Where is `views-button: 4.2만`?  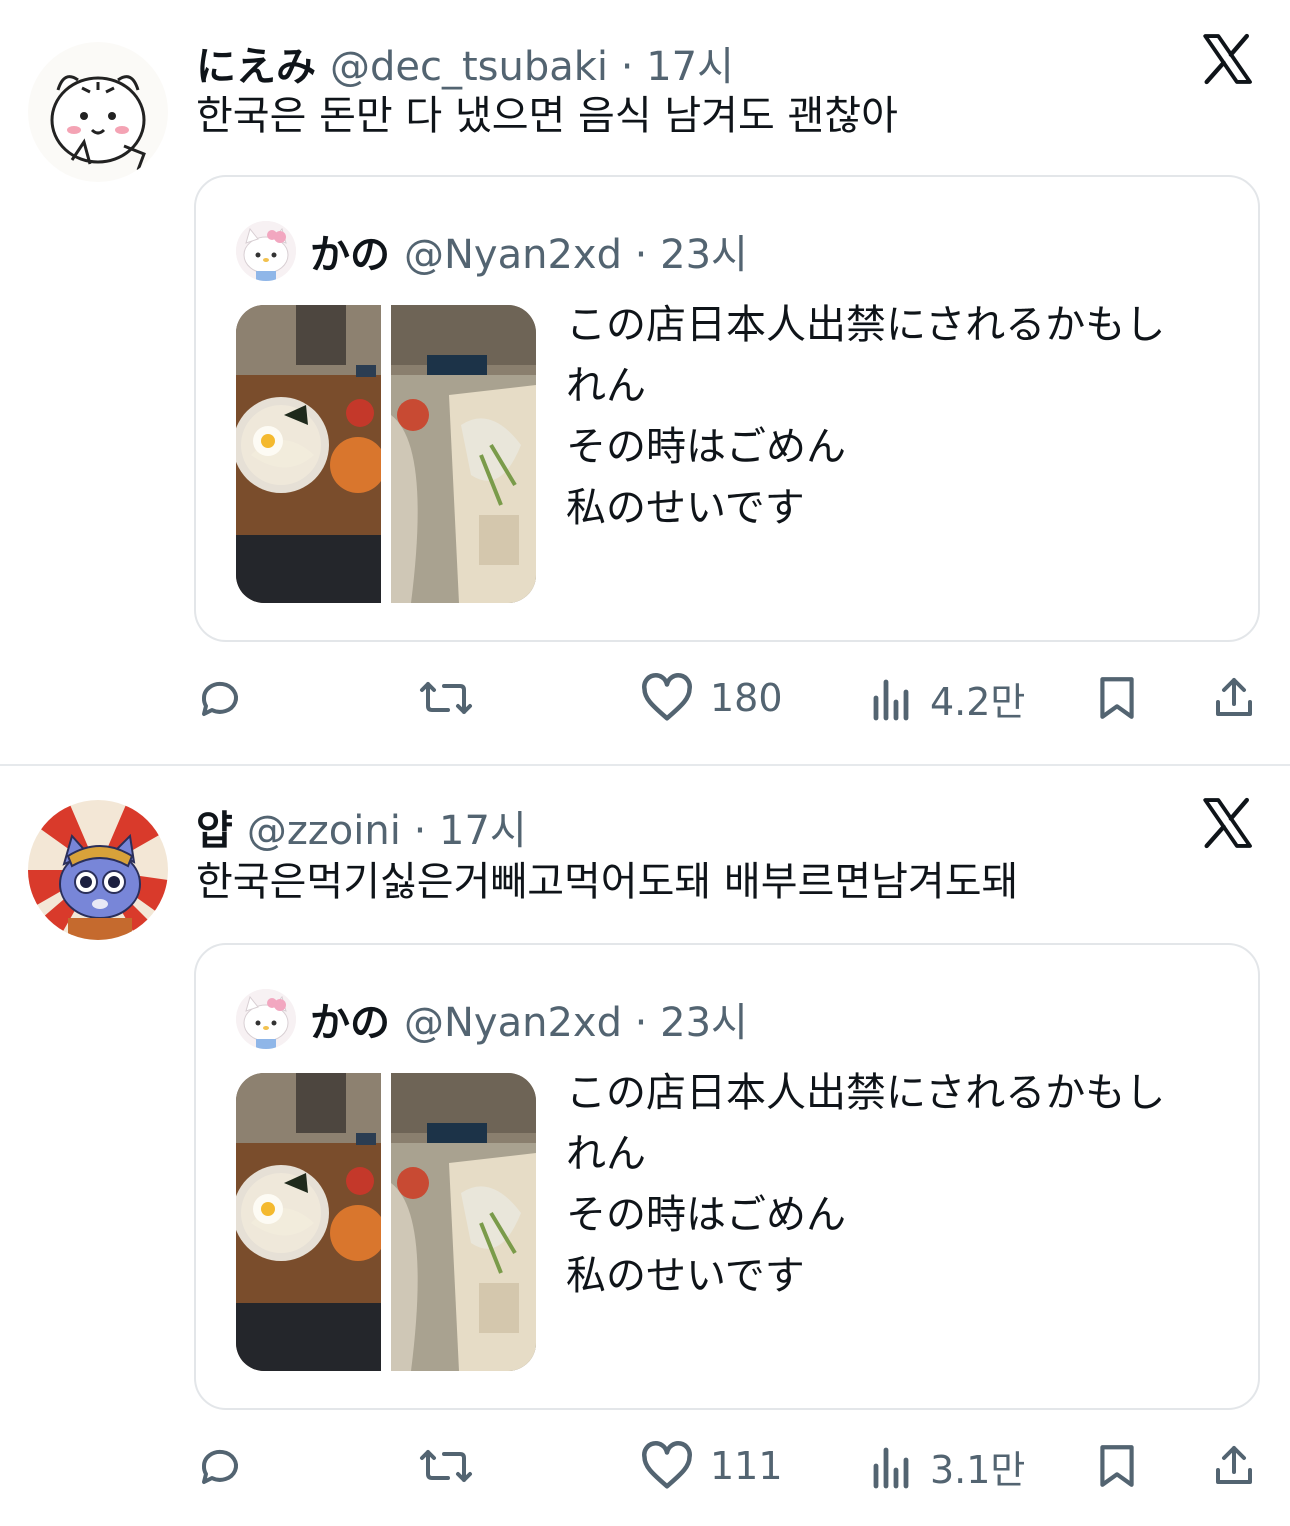
views-button: 4.2만 is located at coordinates (947, 698).